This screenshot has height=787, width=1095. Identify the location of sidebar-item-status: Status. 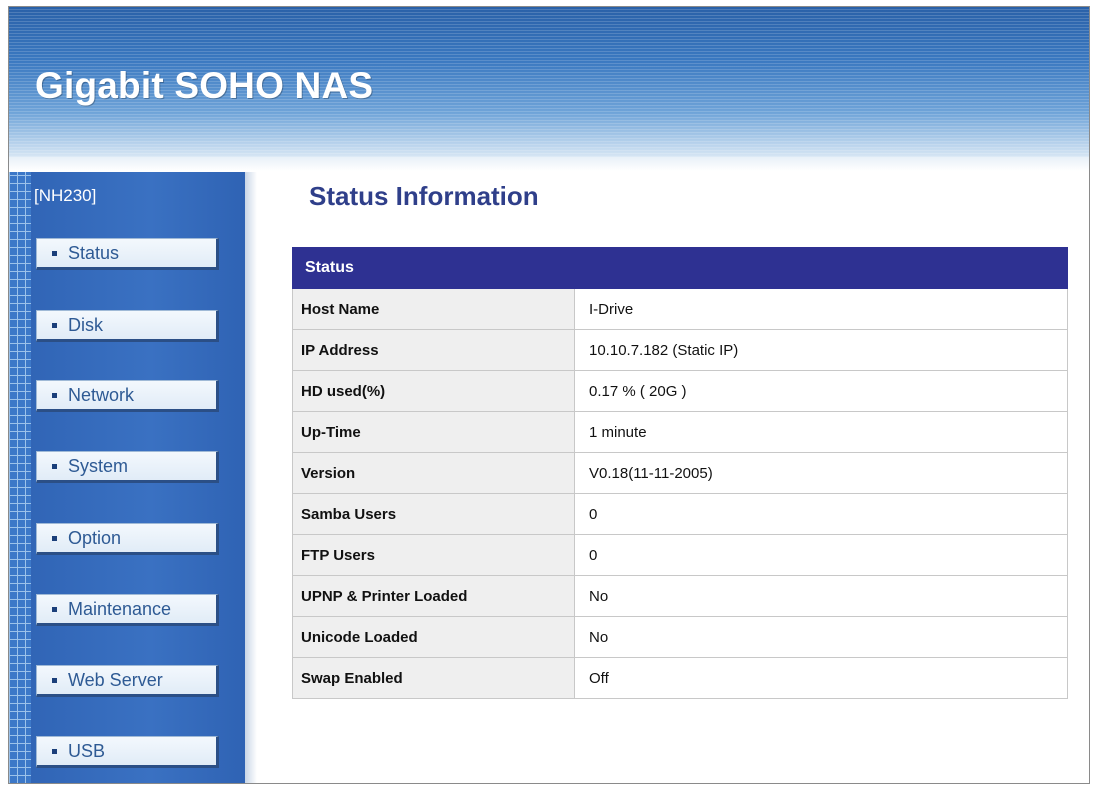
(127, 254).